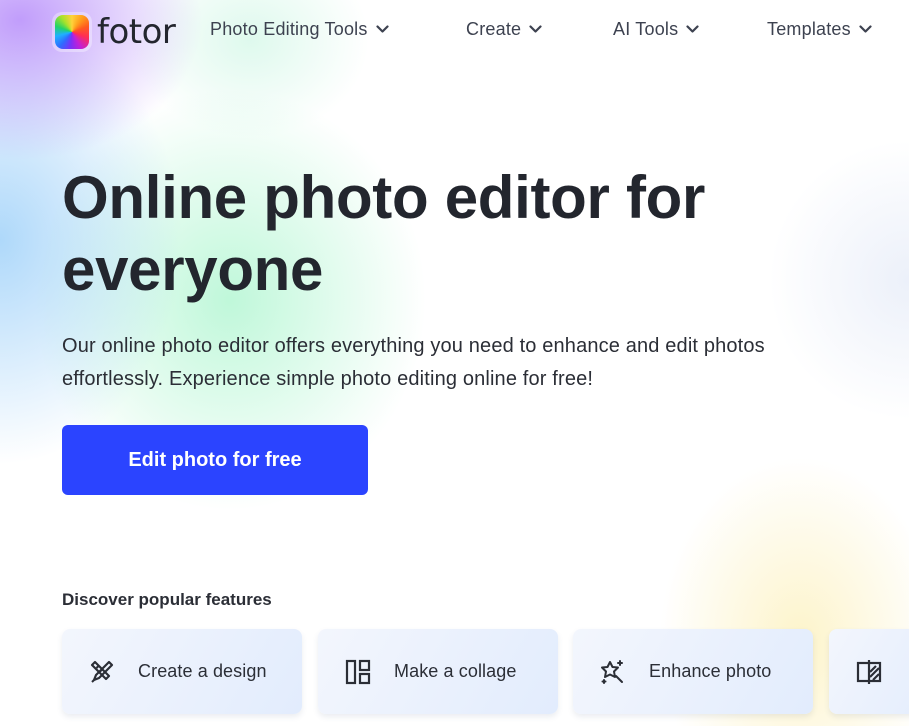 The image size is (909, 726). I want to click on collage-layout-icon, so click(358, 671).